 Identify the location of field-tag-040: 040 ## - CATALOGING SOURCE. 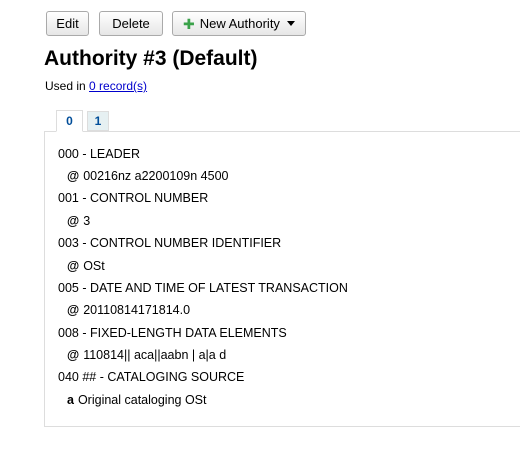
(151, 377).